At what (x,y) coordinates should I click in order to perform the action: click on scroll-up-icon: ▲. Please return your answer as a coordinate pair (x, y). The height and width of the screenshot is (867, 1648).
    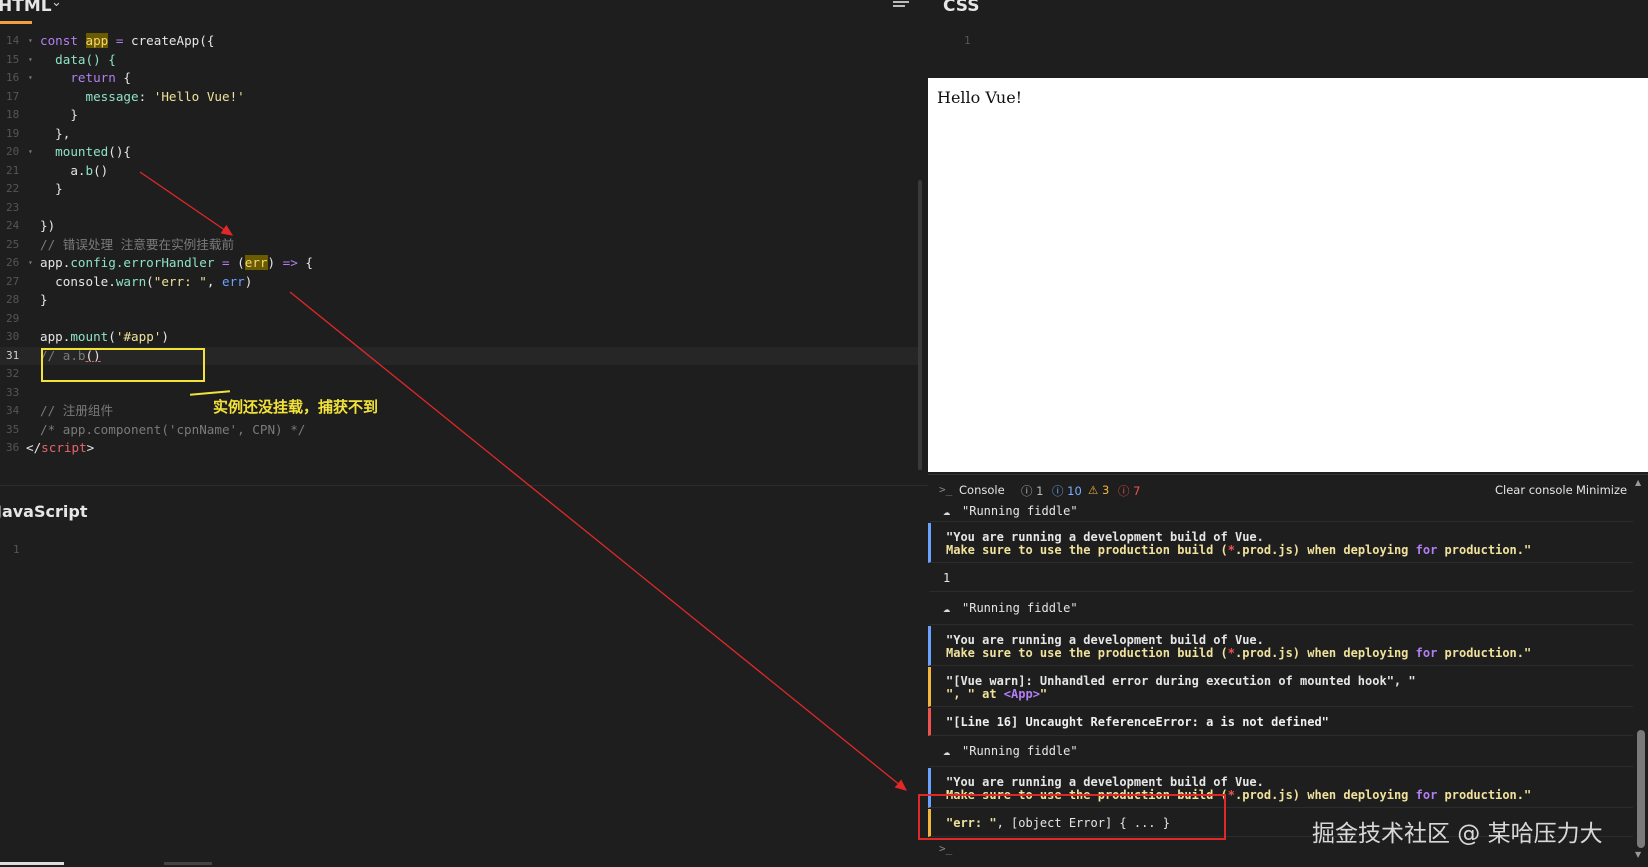
    Looking at the image, I should click on (1638, 482).